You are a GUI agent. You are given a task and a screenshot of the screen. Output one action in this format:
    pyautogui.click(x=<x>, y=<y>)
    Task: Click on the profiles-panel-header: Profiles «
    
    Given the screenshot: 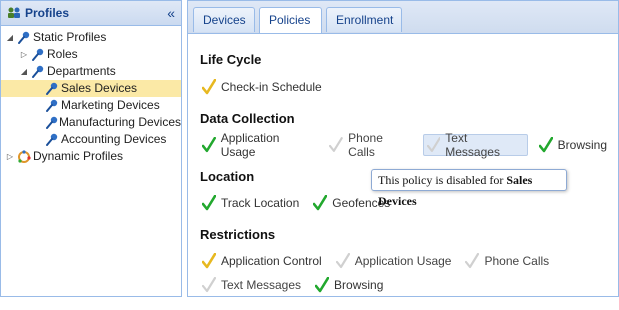 What is the action you would take?
    pyautogui.click(x=91, y=13)
    